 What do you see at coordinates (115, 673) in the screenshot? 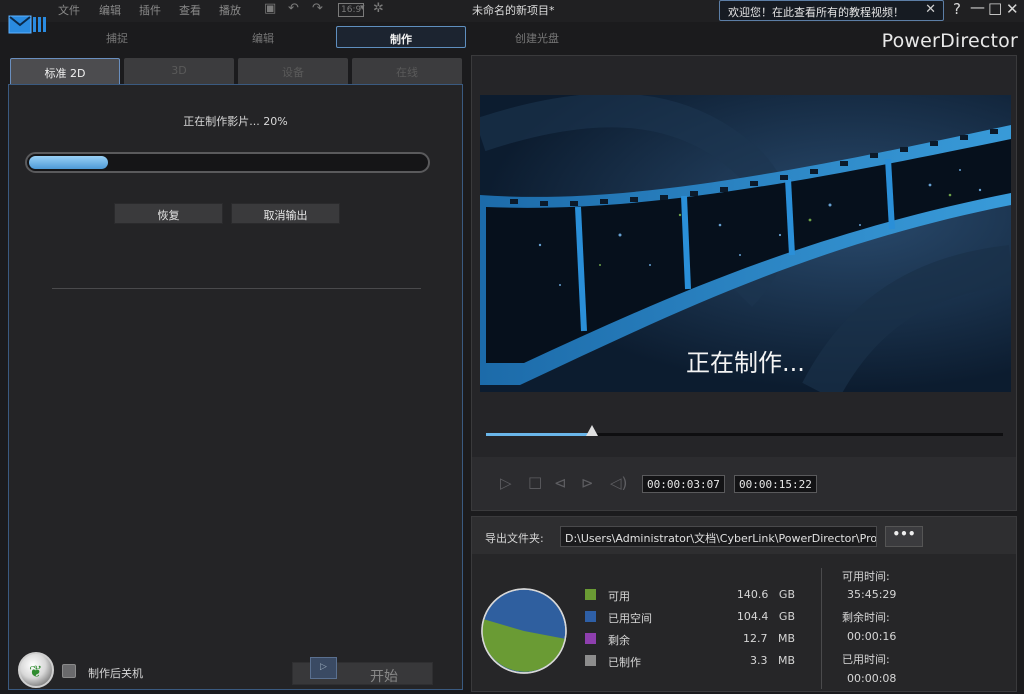
I see `shutdown-after-production-label: 制作后关机` at bounding box center [115, 673].